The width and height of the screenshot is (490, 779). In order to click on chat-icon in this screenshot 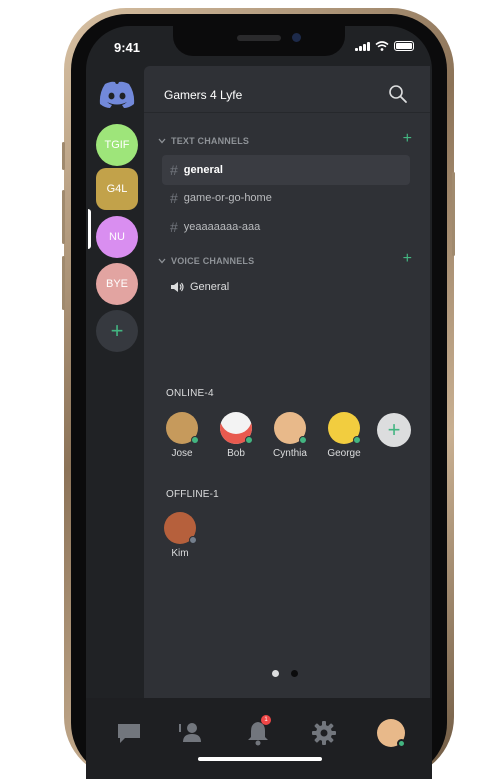, I will do `click(129, 733)`.